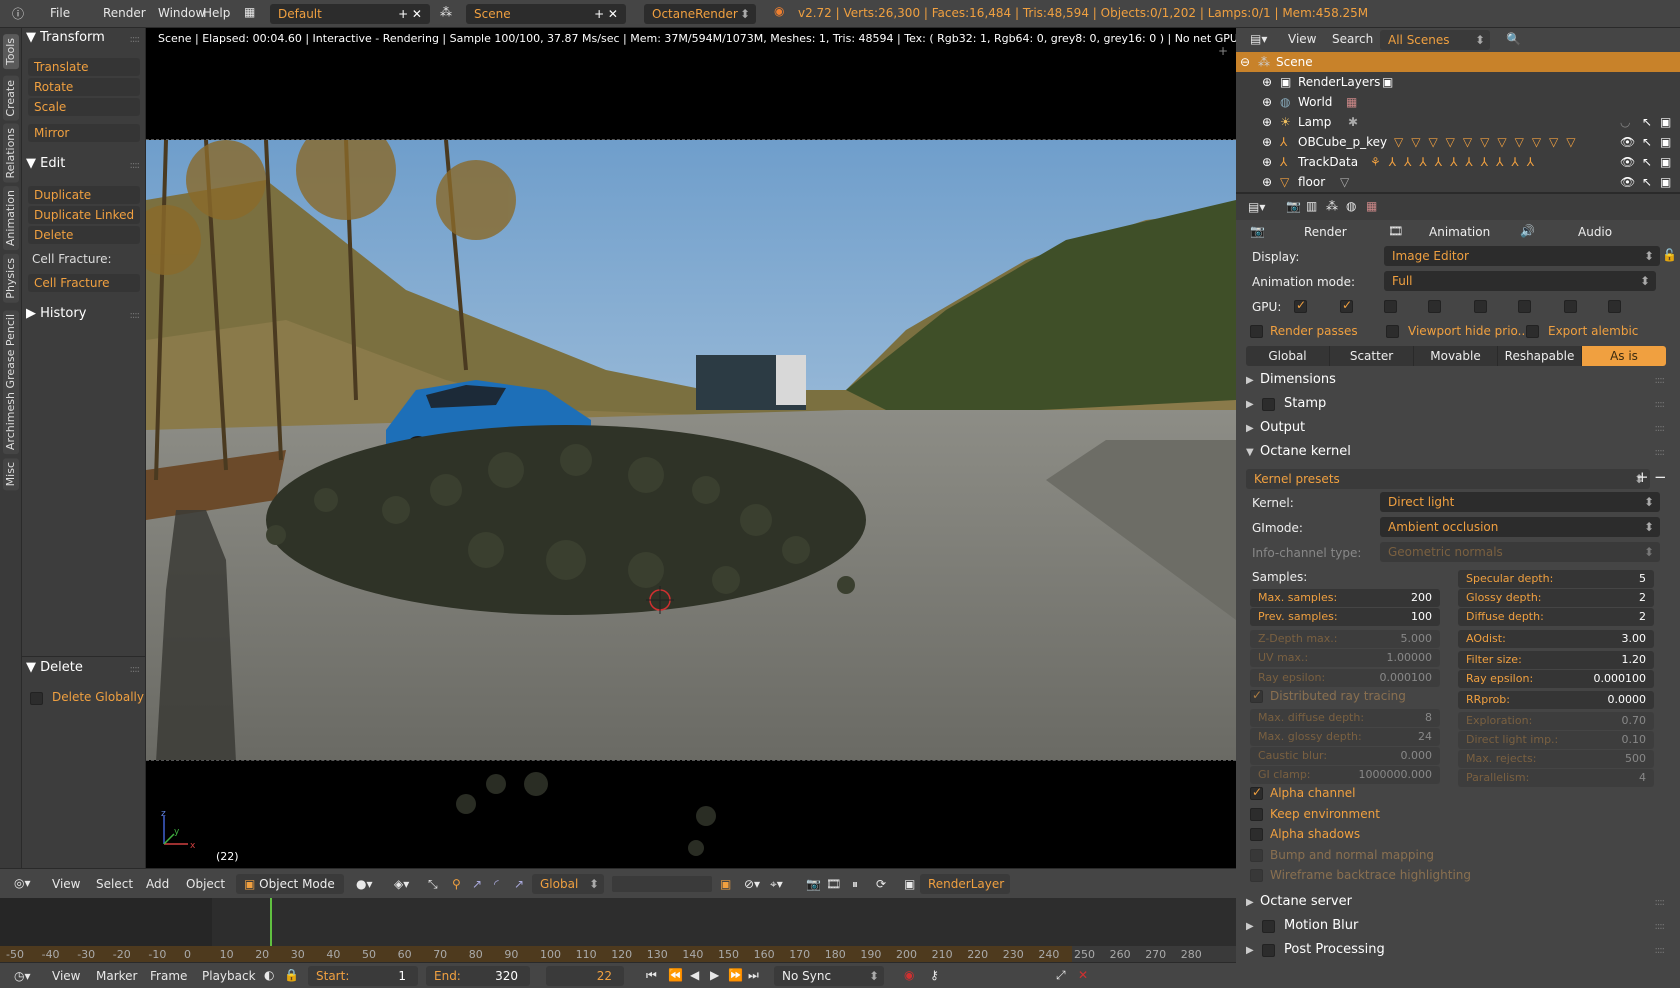  Describe the element at coordinates (1390, 306) in the screenshot. I see `gpu-3-checkbox` at that location.